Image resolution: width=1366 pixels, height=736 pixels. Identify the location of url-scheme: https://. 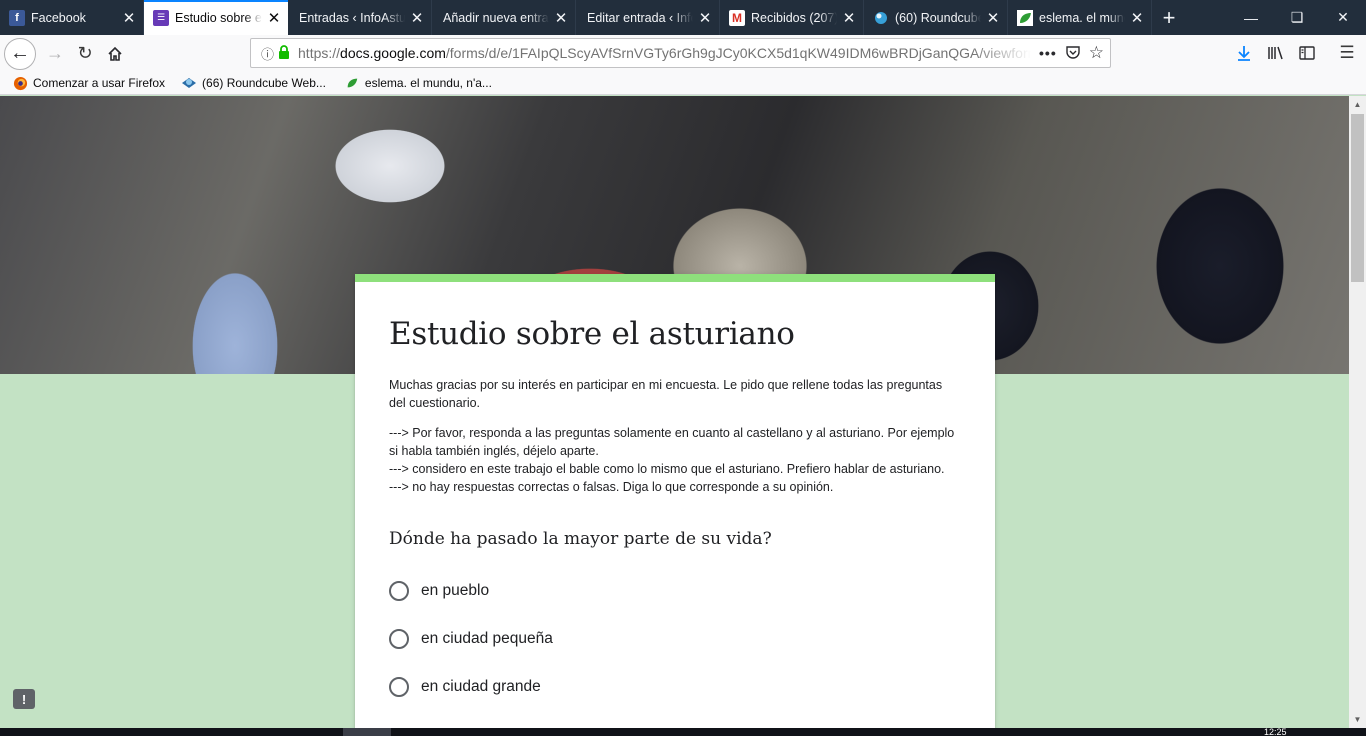
(319, 53).